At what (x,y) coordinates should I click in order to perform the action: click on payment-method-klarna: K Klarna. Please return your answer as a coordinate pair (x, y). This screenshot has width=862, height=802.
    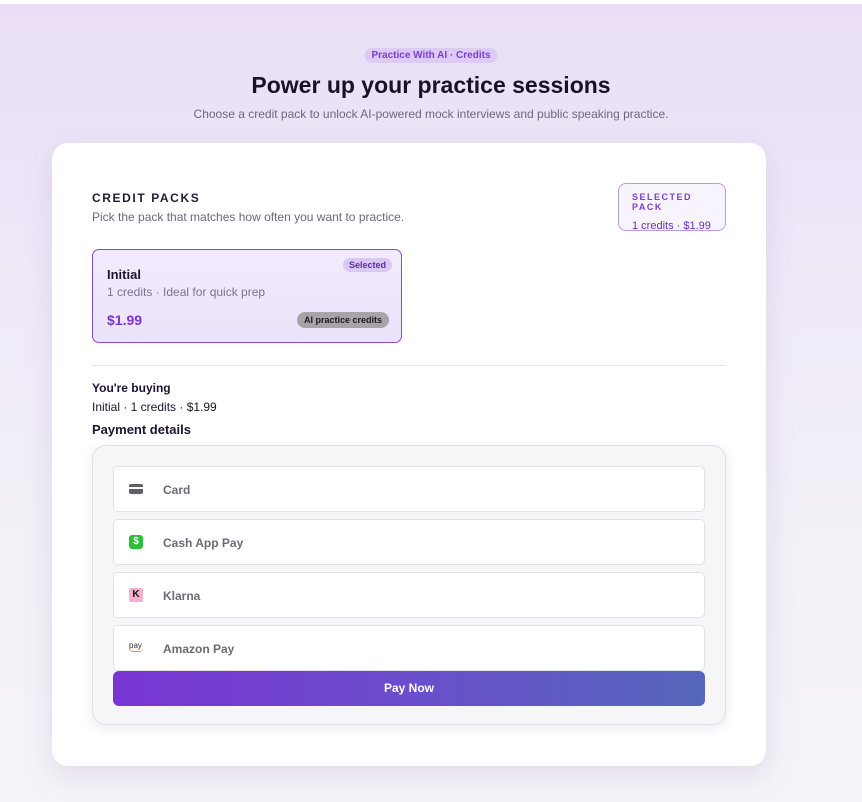
    Looking at the image, I should click on (409, 595).